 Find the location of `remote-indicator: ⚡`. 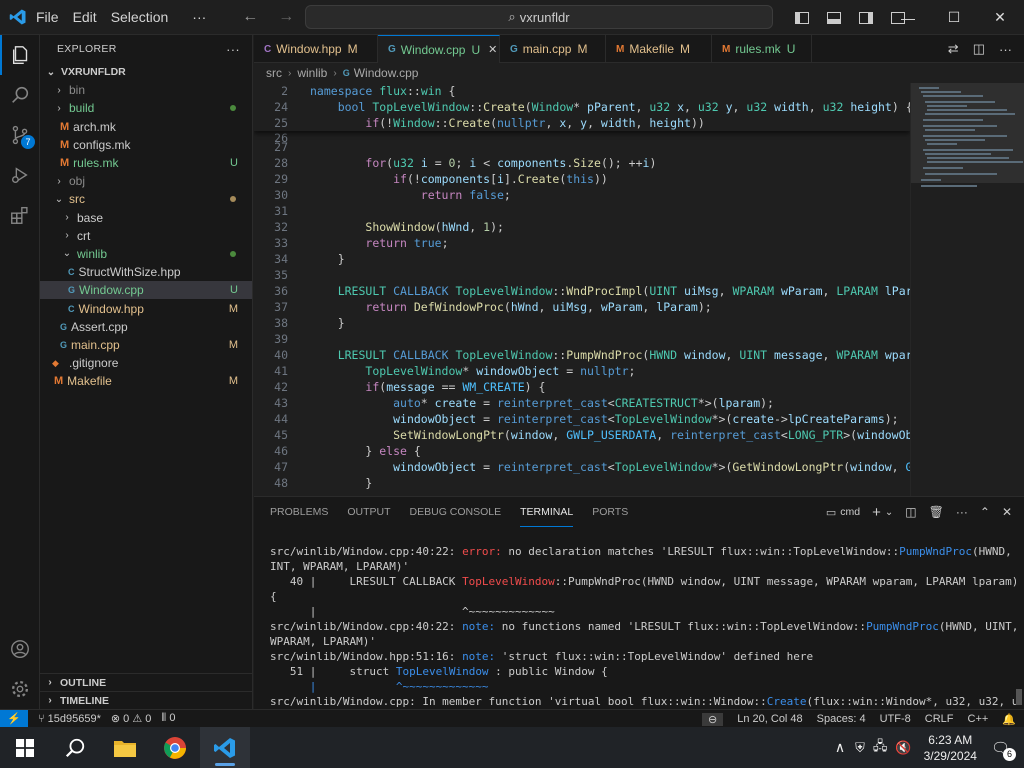

remote-indicator: ⚡ is located at coordinates (14, 718).